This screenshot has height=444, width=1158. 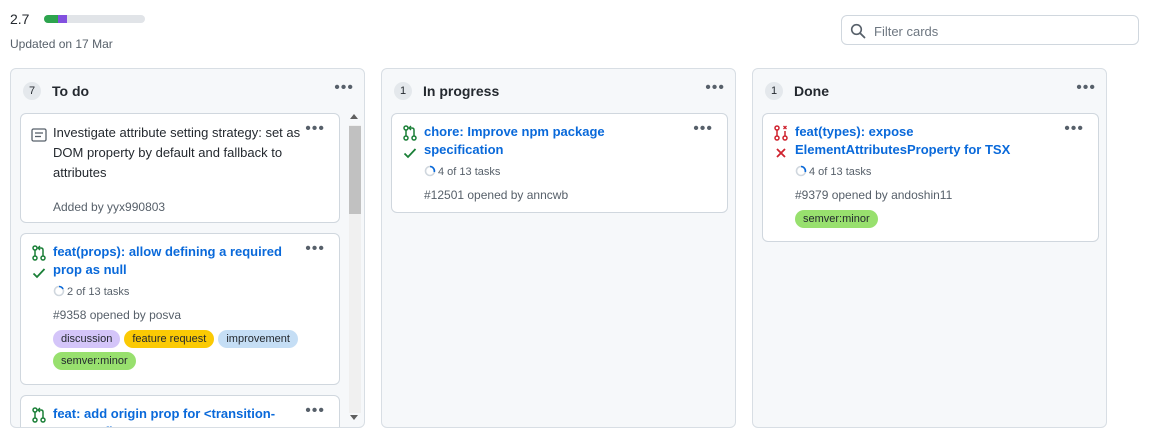 What do you see at coordinates (169, 339) in the screenshot?
I see `label-feature-request: feature request` at bounding box center [169, 339].